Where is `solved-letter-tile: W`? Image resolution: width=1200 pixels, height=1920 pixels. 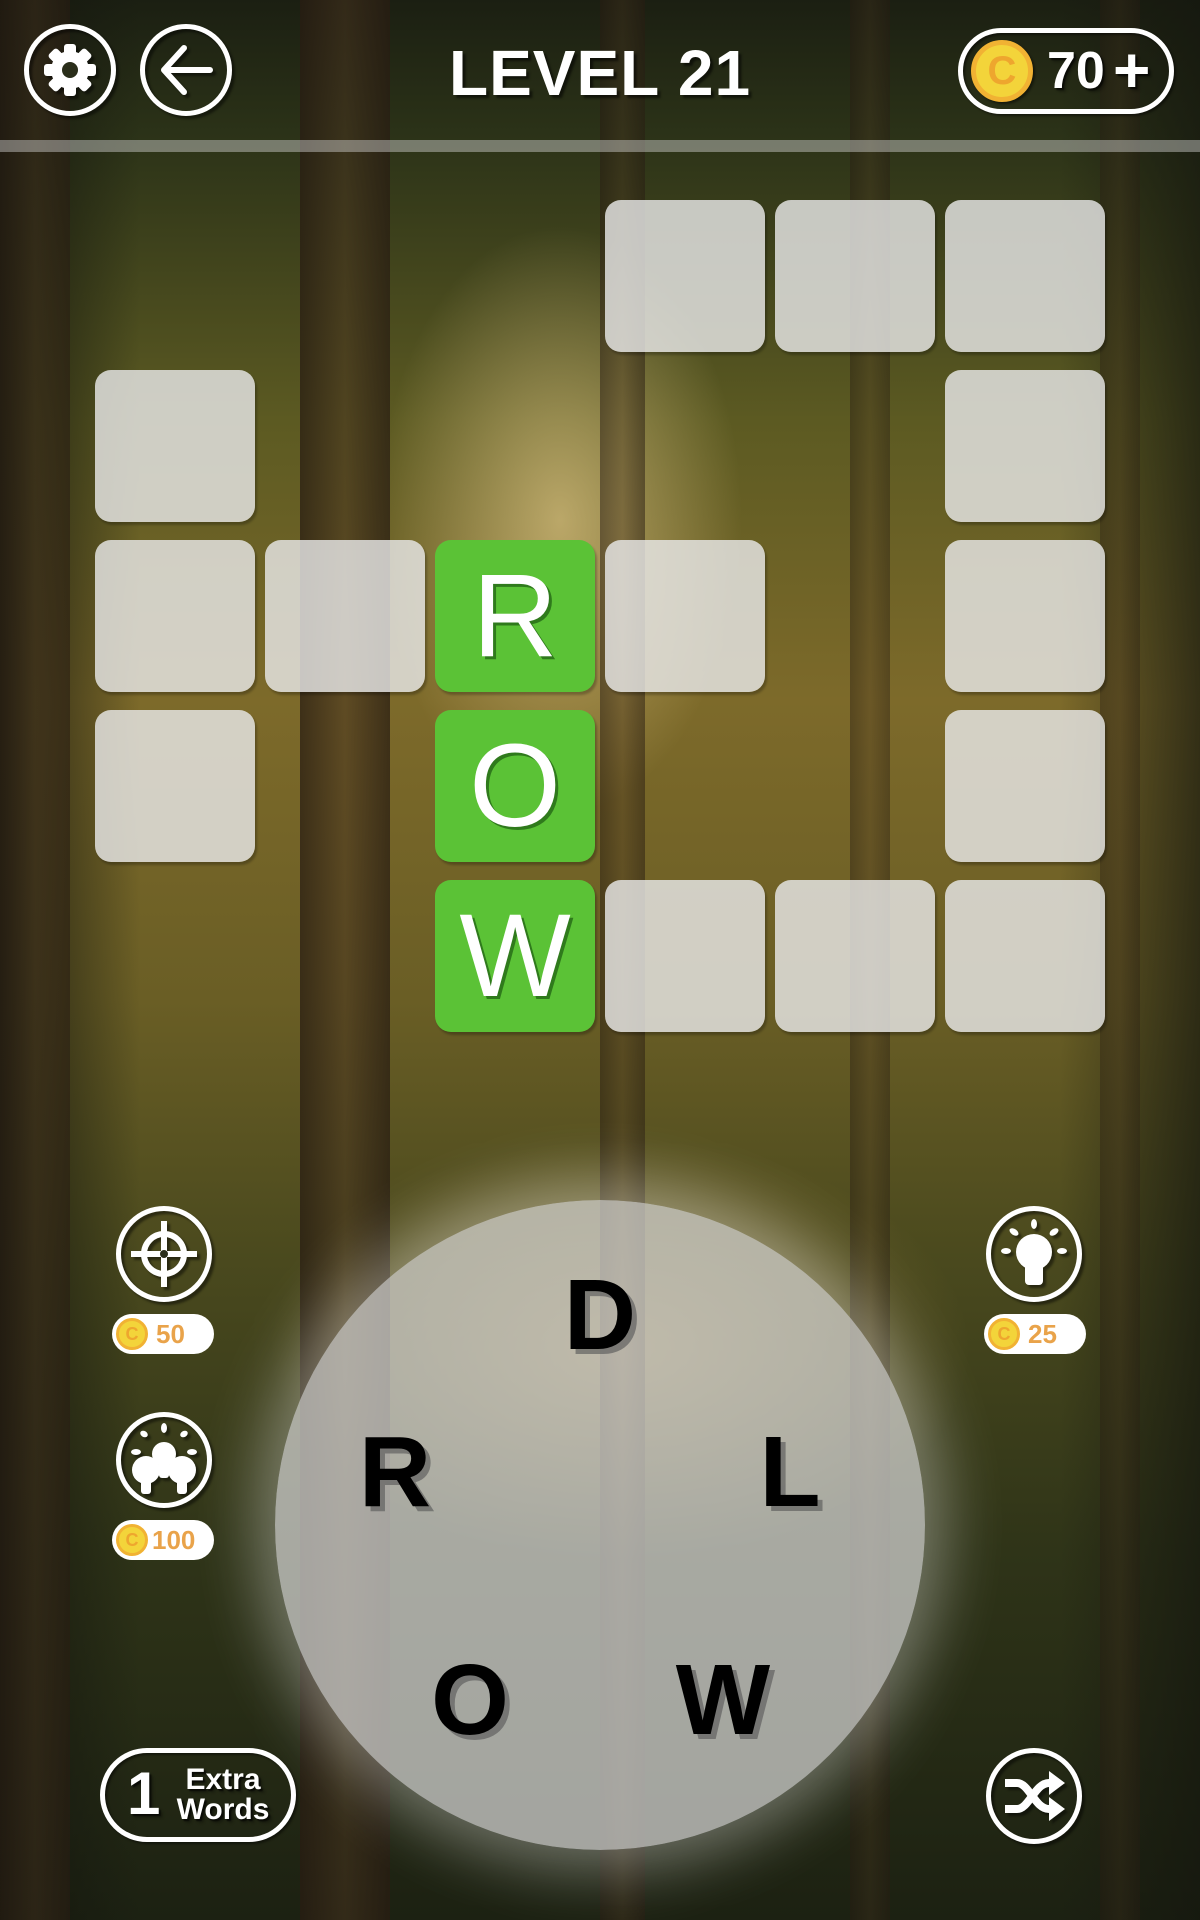 solved-letter-tile: W is located at coordinates (515, 956).